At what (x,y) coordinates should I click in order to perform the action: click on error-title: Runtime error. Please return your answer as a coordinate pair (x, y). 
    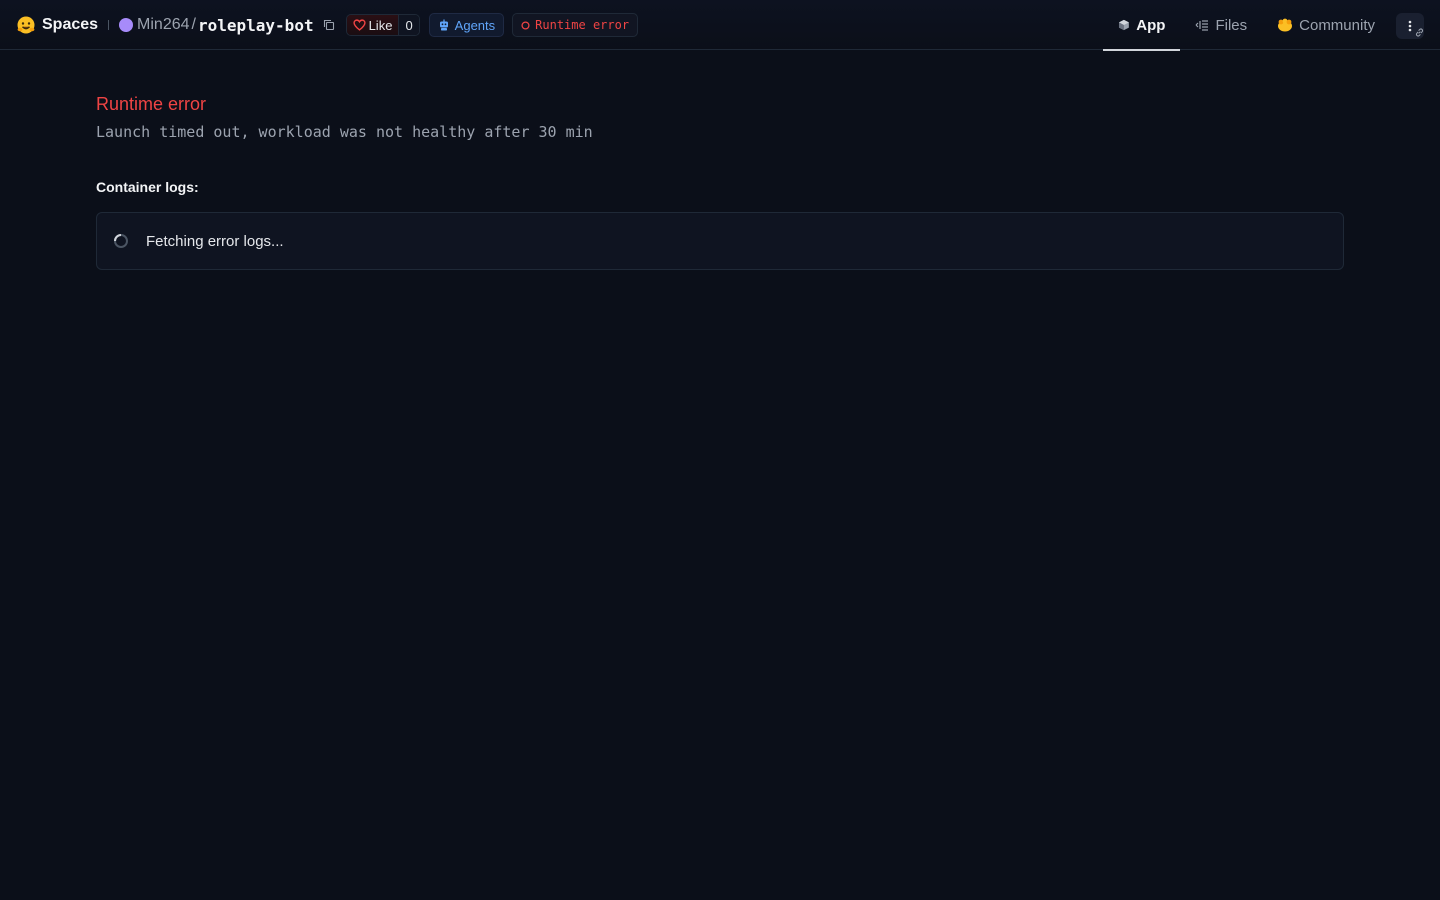
    Looking at the image, I should click on (151, 104).